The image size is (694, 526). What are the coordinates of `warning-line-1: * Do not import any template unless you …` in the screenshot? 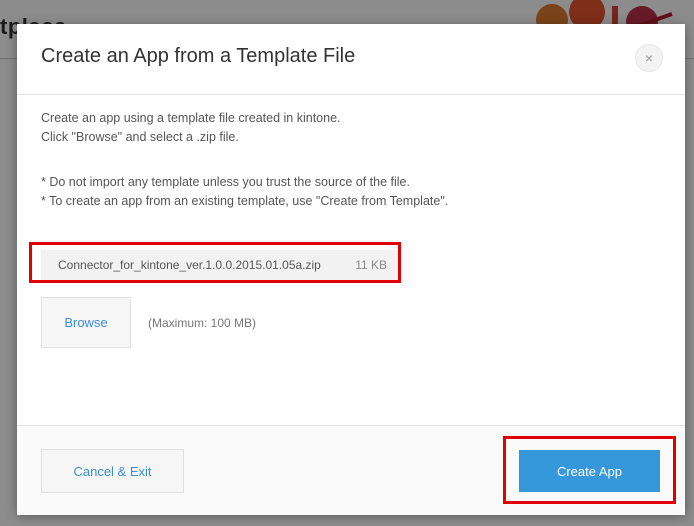 It's located at (225, 182).